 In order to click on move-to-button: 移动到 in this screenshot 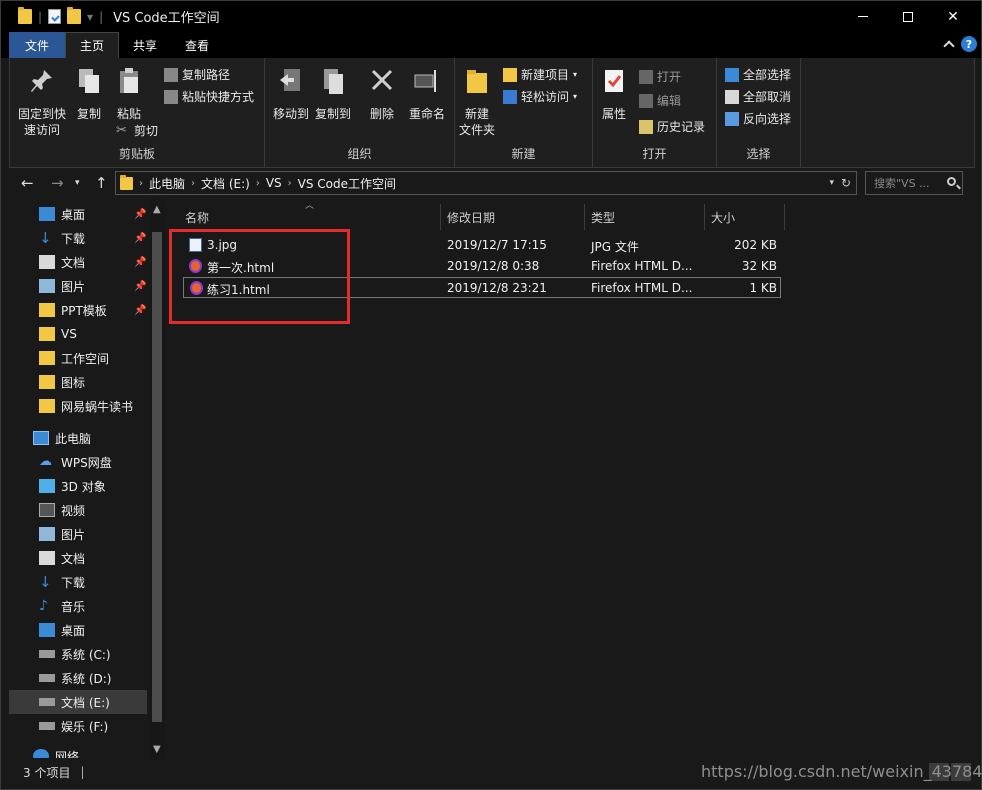, I will do `click(291, 94)`.